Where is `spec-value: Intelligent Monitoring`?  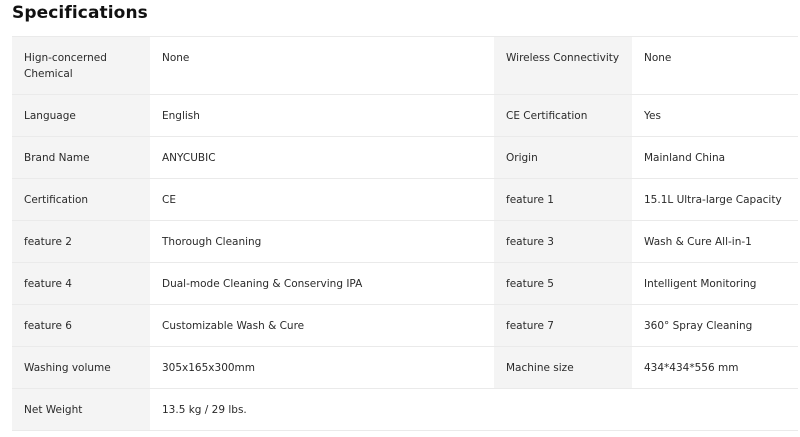 spec-value: Intelligent Monitoring is located at coordinates (715, 283).